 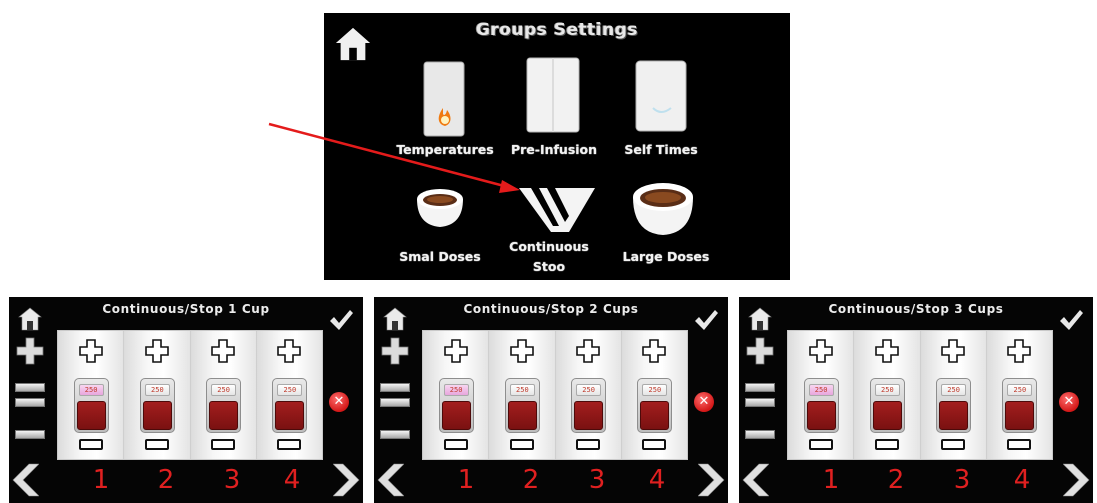 I want to click on pre-infusion-icon, so click(x=553, y=95).